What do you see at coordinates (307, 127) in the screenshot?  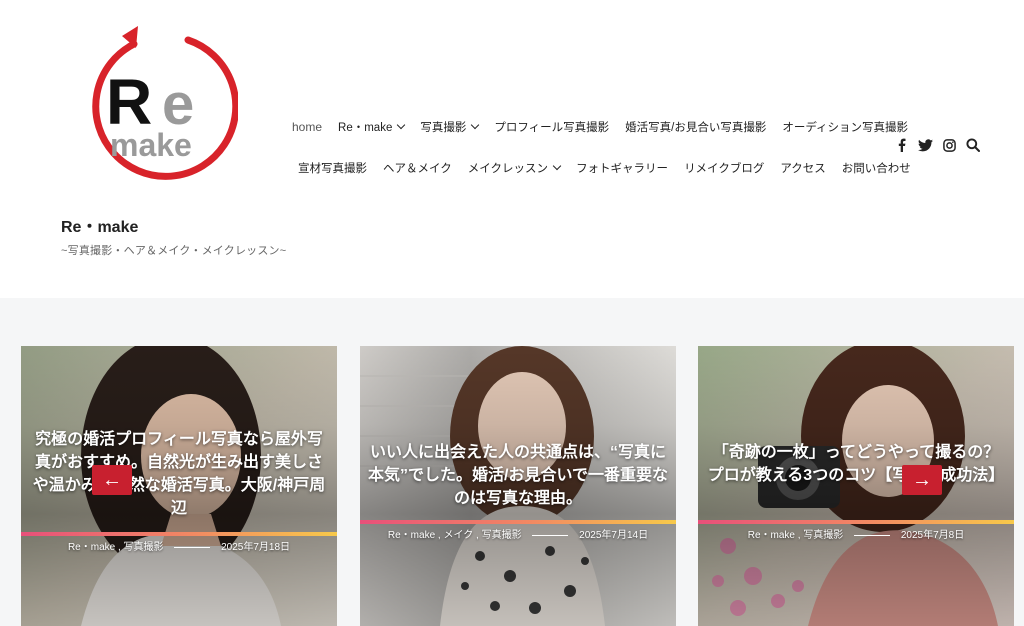 I see `nav-item-home: home` at bounding box center [307, 127].